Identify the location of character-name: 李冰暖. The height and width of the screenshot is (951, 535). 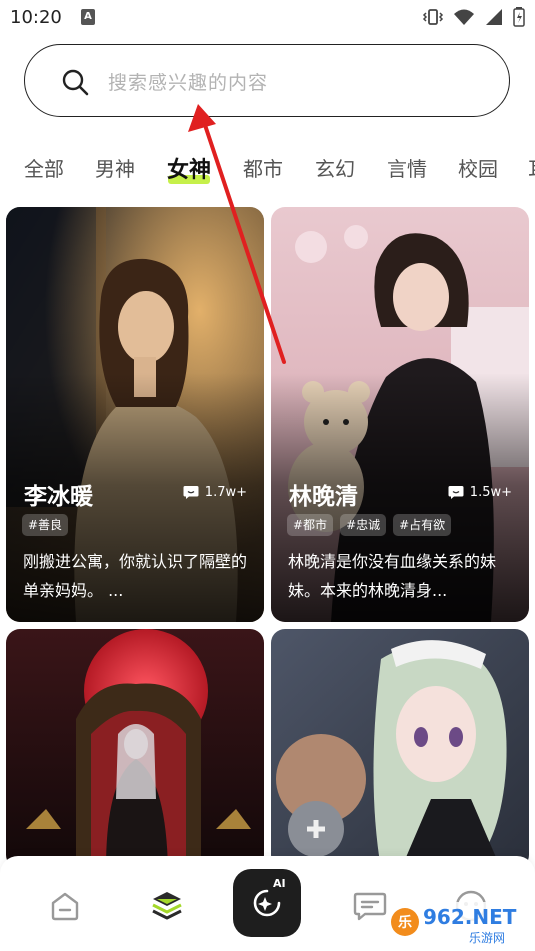
(58, 497).